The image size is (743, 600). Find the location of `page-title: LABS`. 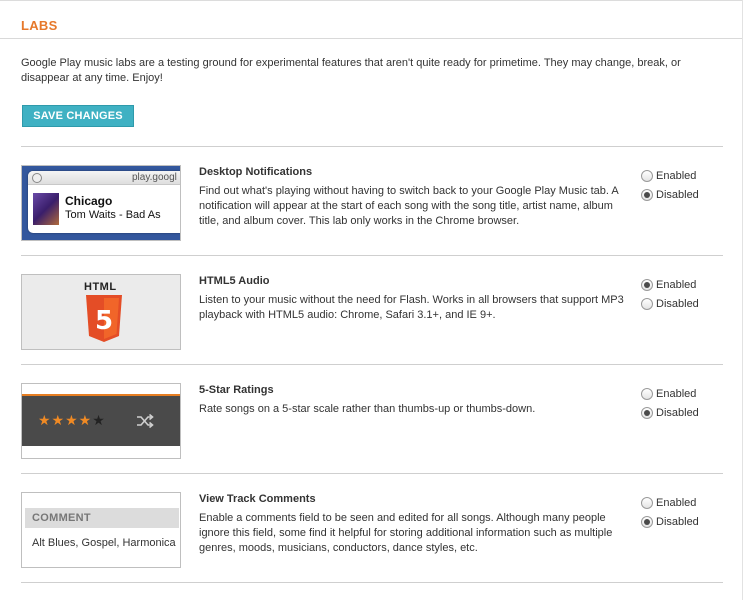

page-title: LABS is located at coordinates (39, 25).